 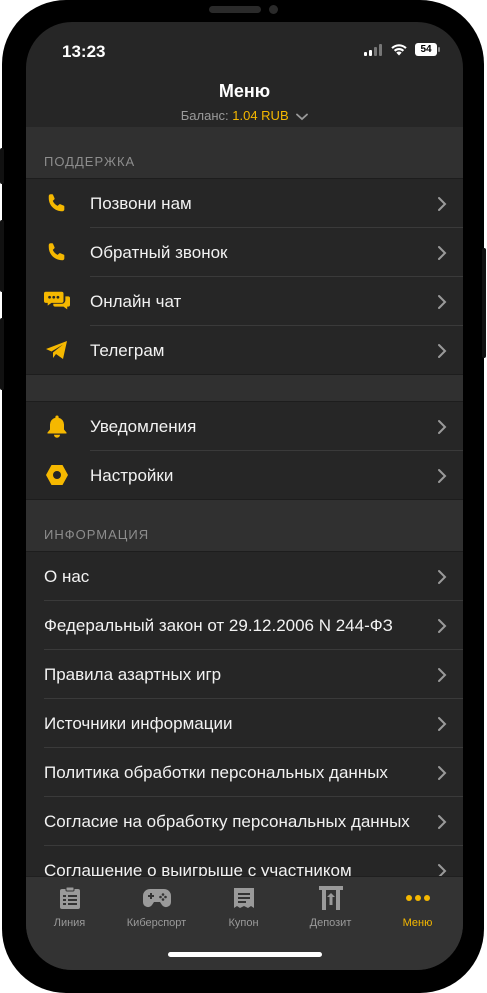 I want to click on tab-label: Меню, so click(x=417, y=923).